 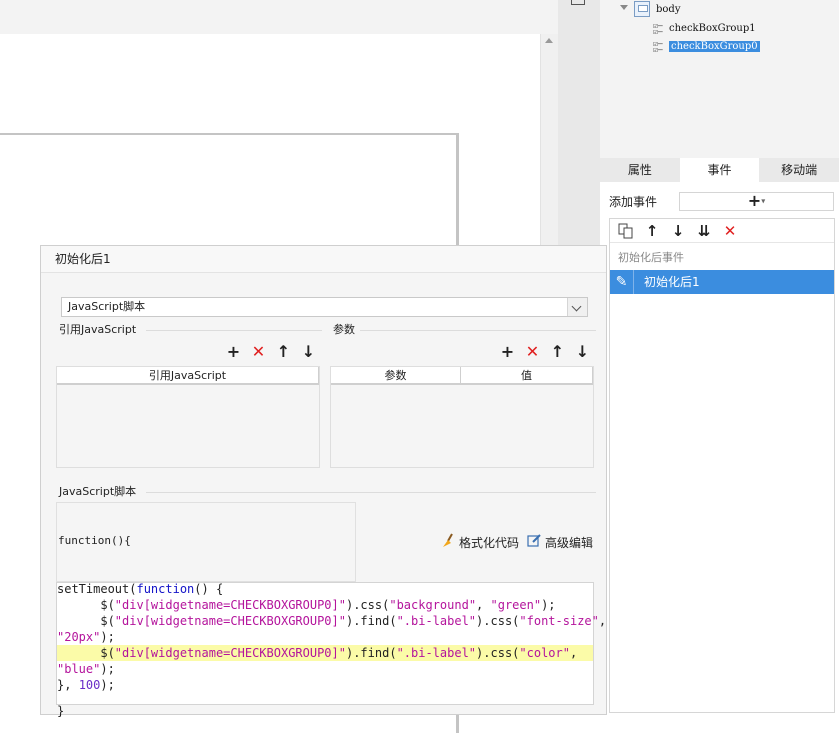 What do you see at coordinates (325, 669) in the screenshot?
I see `code-line: "blue");` at bounding box center [325, 669].